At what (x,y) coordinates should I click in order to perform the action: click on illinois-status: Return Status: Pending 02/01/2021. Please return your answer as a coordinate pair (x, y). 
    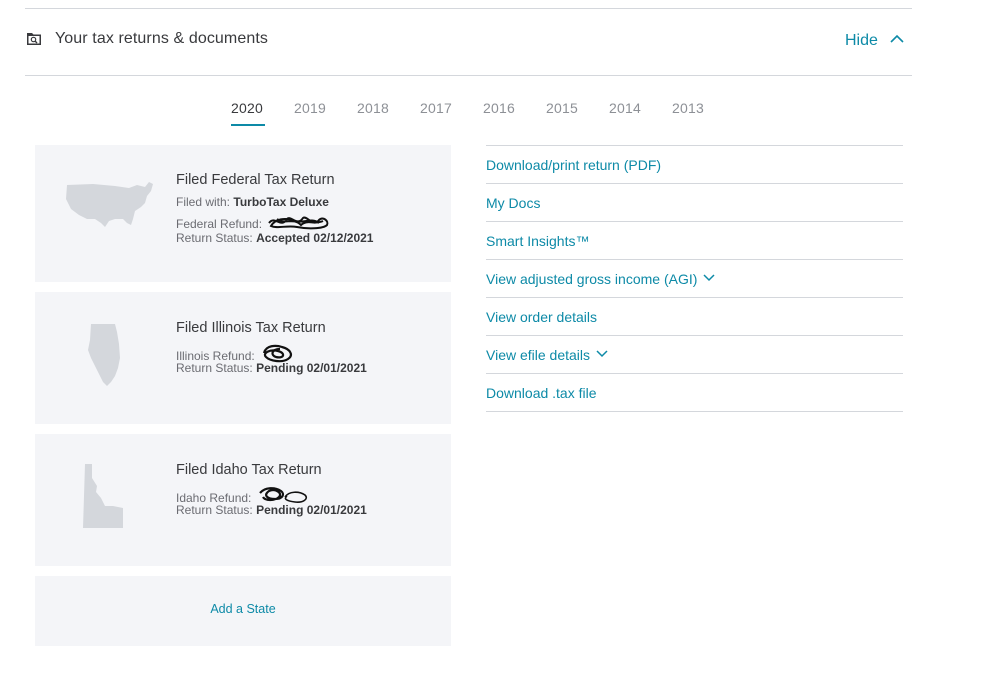
    Looking at the image, I should click on (271, 368).